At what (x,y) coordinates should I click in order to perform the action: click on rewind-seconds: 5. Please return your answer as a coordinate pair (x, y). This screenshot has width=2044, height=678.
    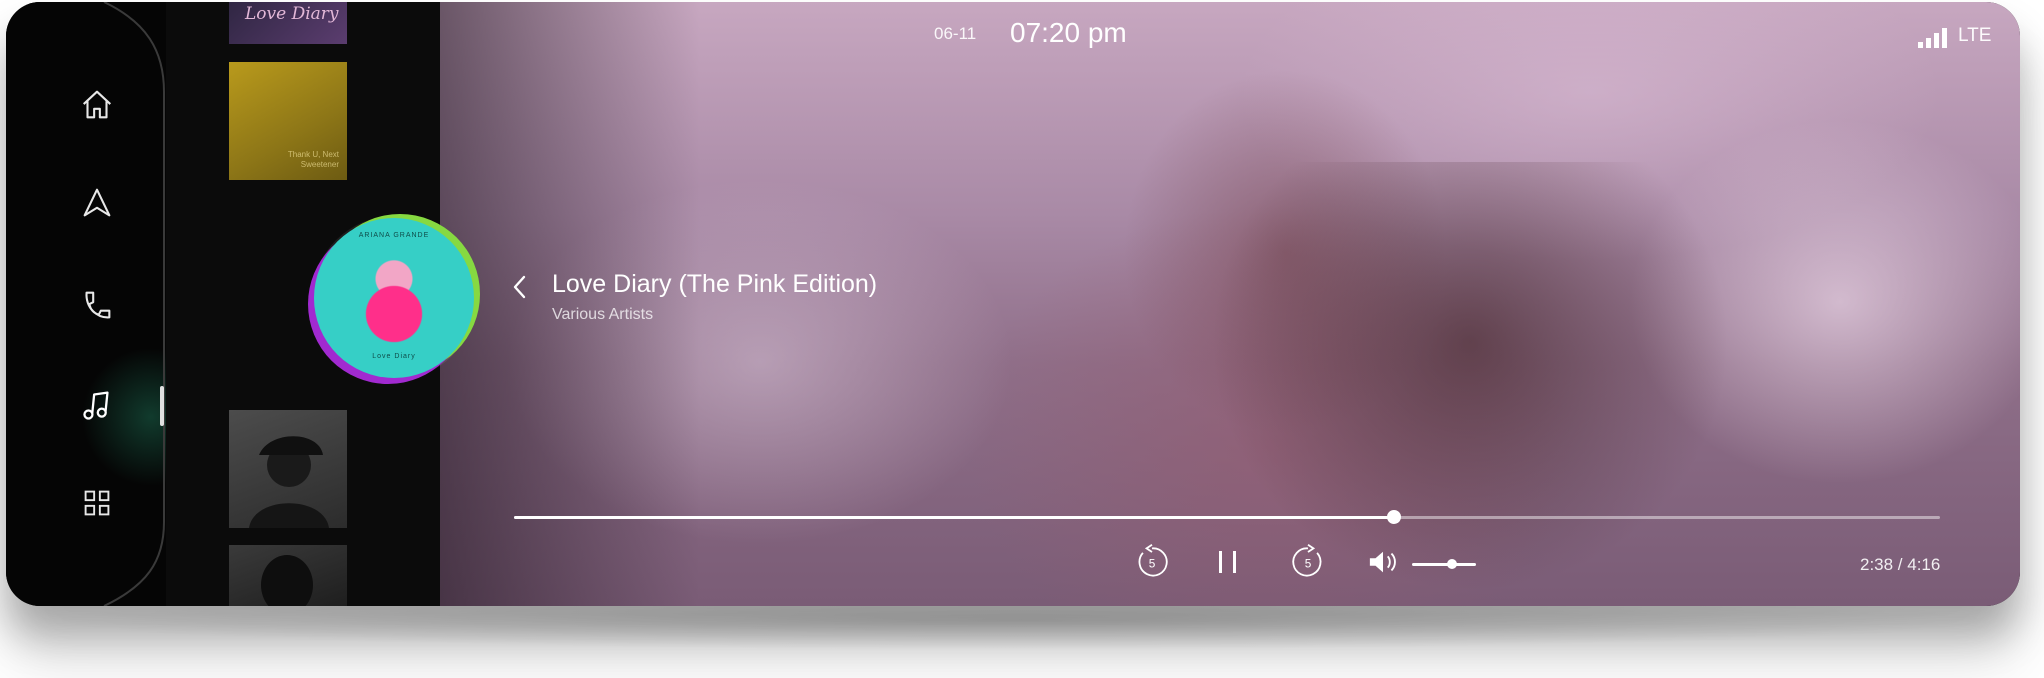
    Looking at the image, I should click on (1152, 563).